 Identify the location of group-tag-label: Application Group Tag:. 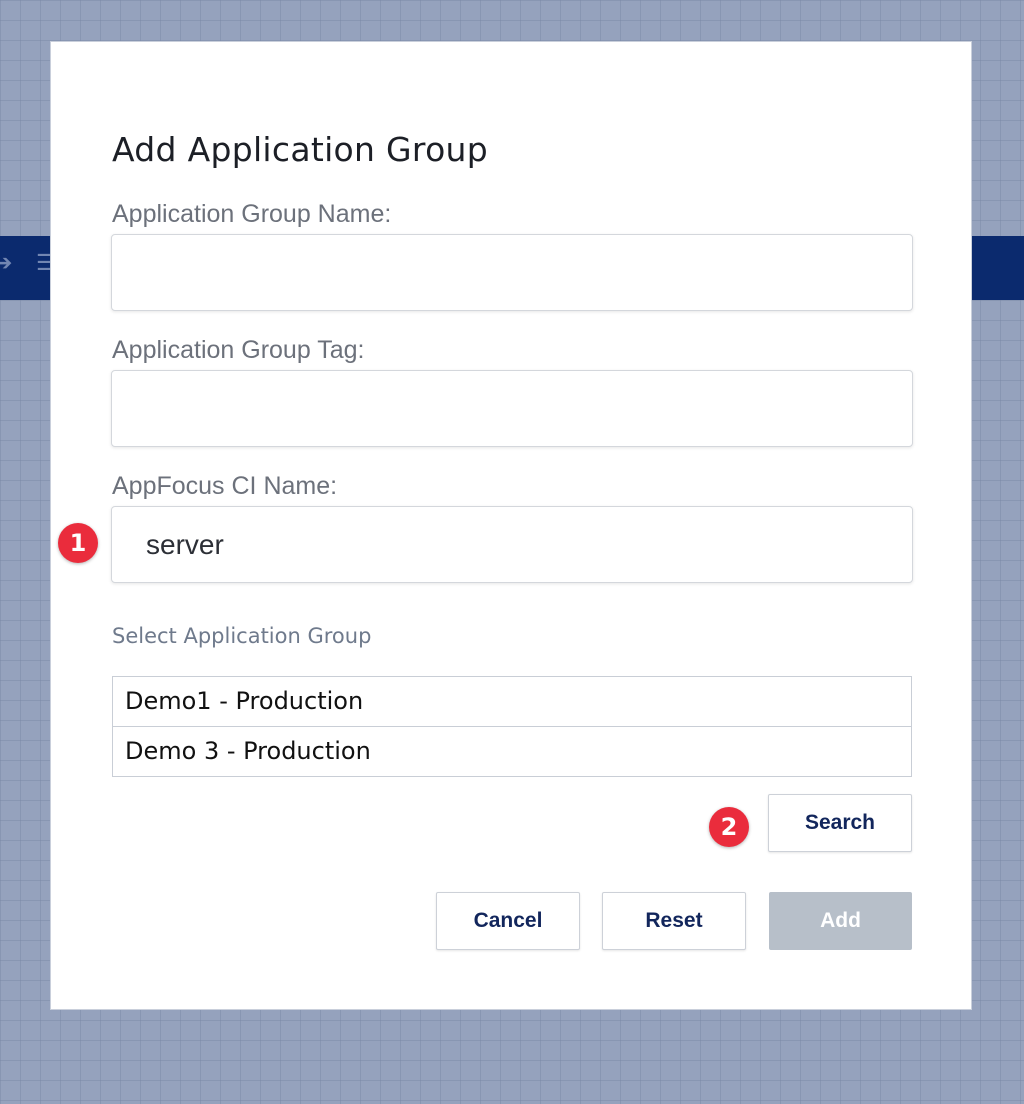
(238, 350).